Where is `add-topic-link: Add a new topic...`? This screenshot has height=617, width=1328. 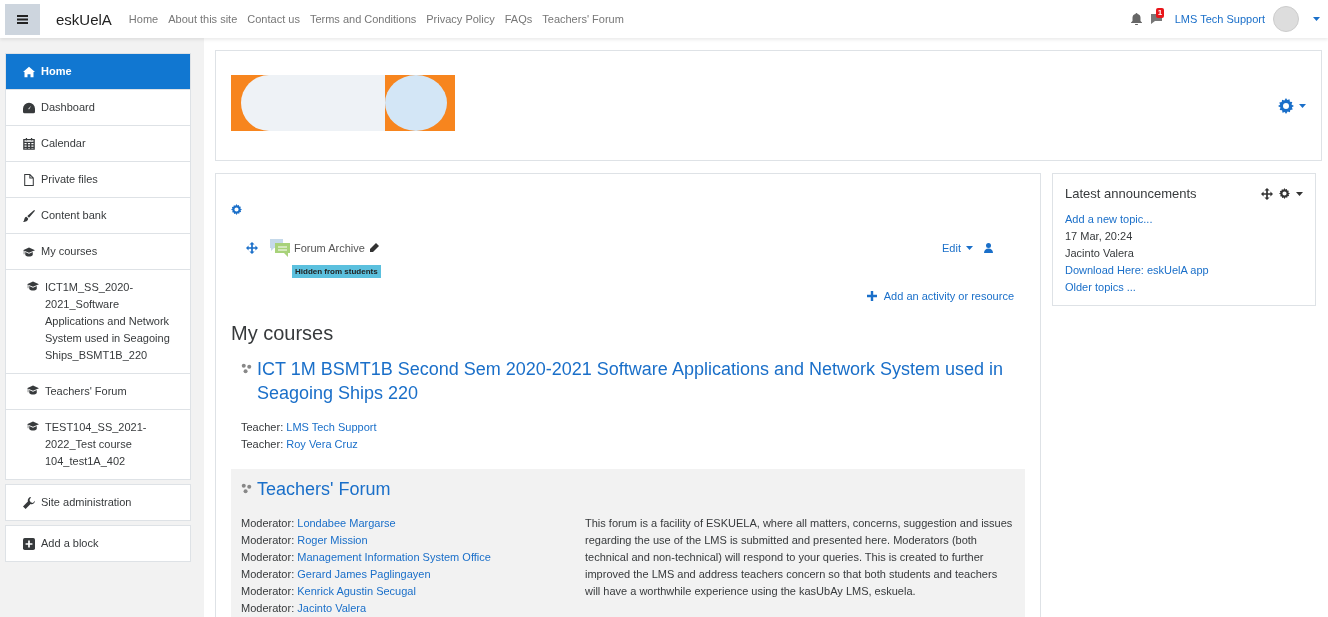 add-topic-link: Add a new topic... is located at coordinates (1184, 219).